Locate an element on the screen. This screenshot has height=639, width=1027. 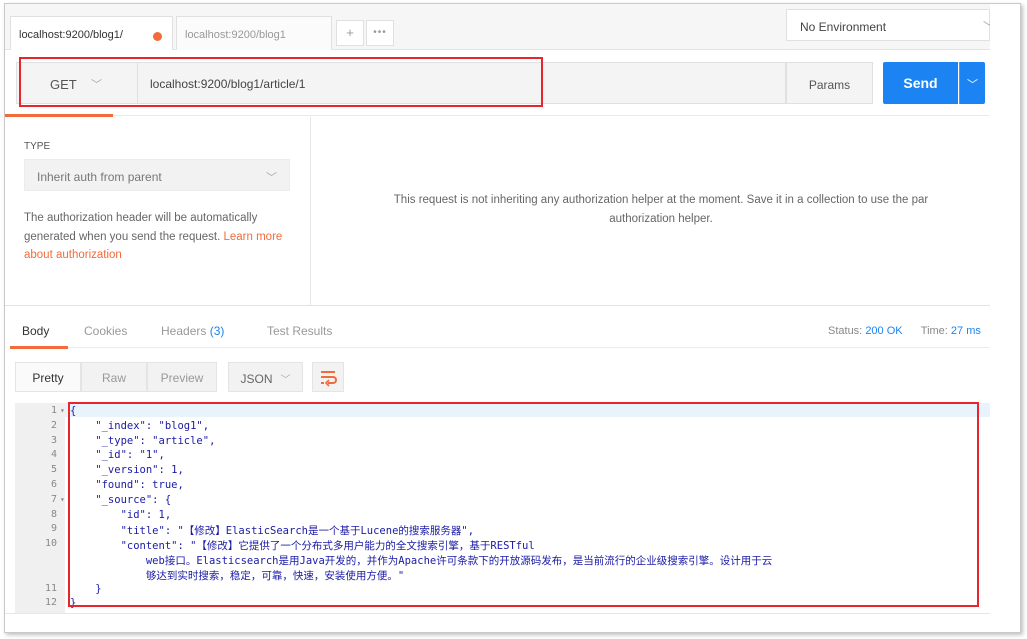
environment-label: No Environment is located at coordinates (843, 27).